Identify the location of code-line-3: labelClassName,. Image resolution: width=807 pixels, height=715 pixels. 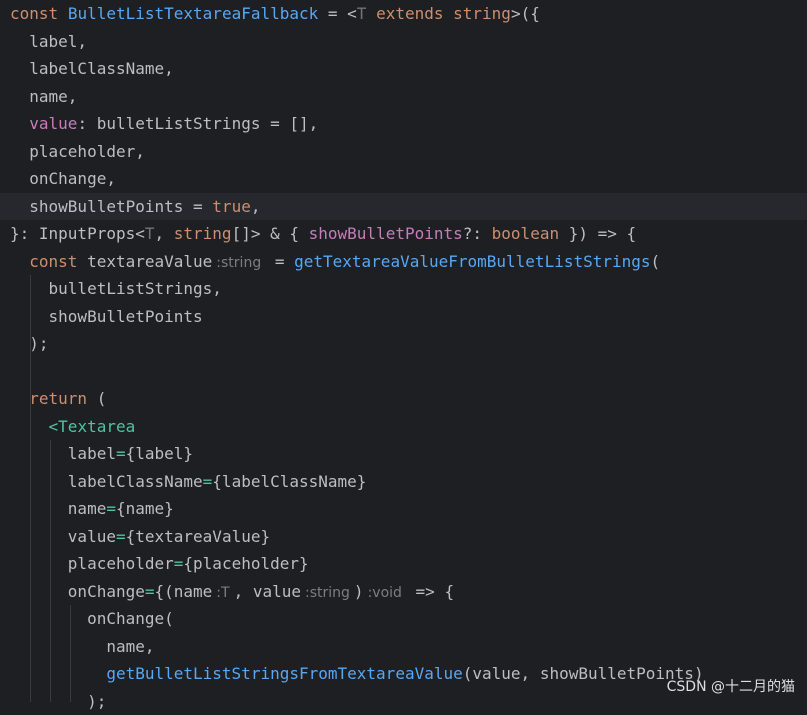
(92, 69).